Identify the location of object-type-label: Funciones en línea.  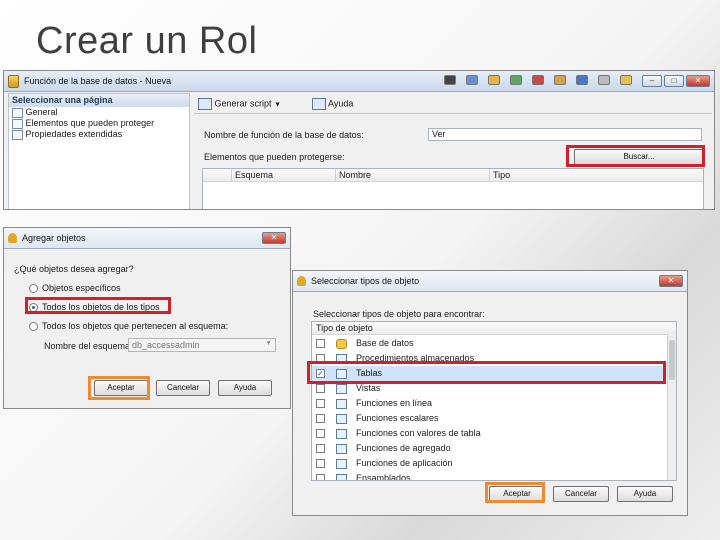
(394, 403).